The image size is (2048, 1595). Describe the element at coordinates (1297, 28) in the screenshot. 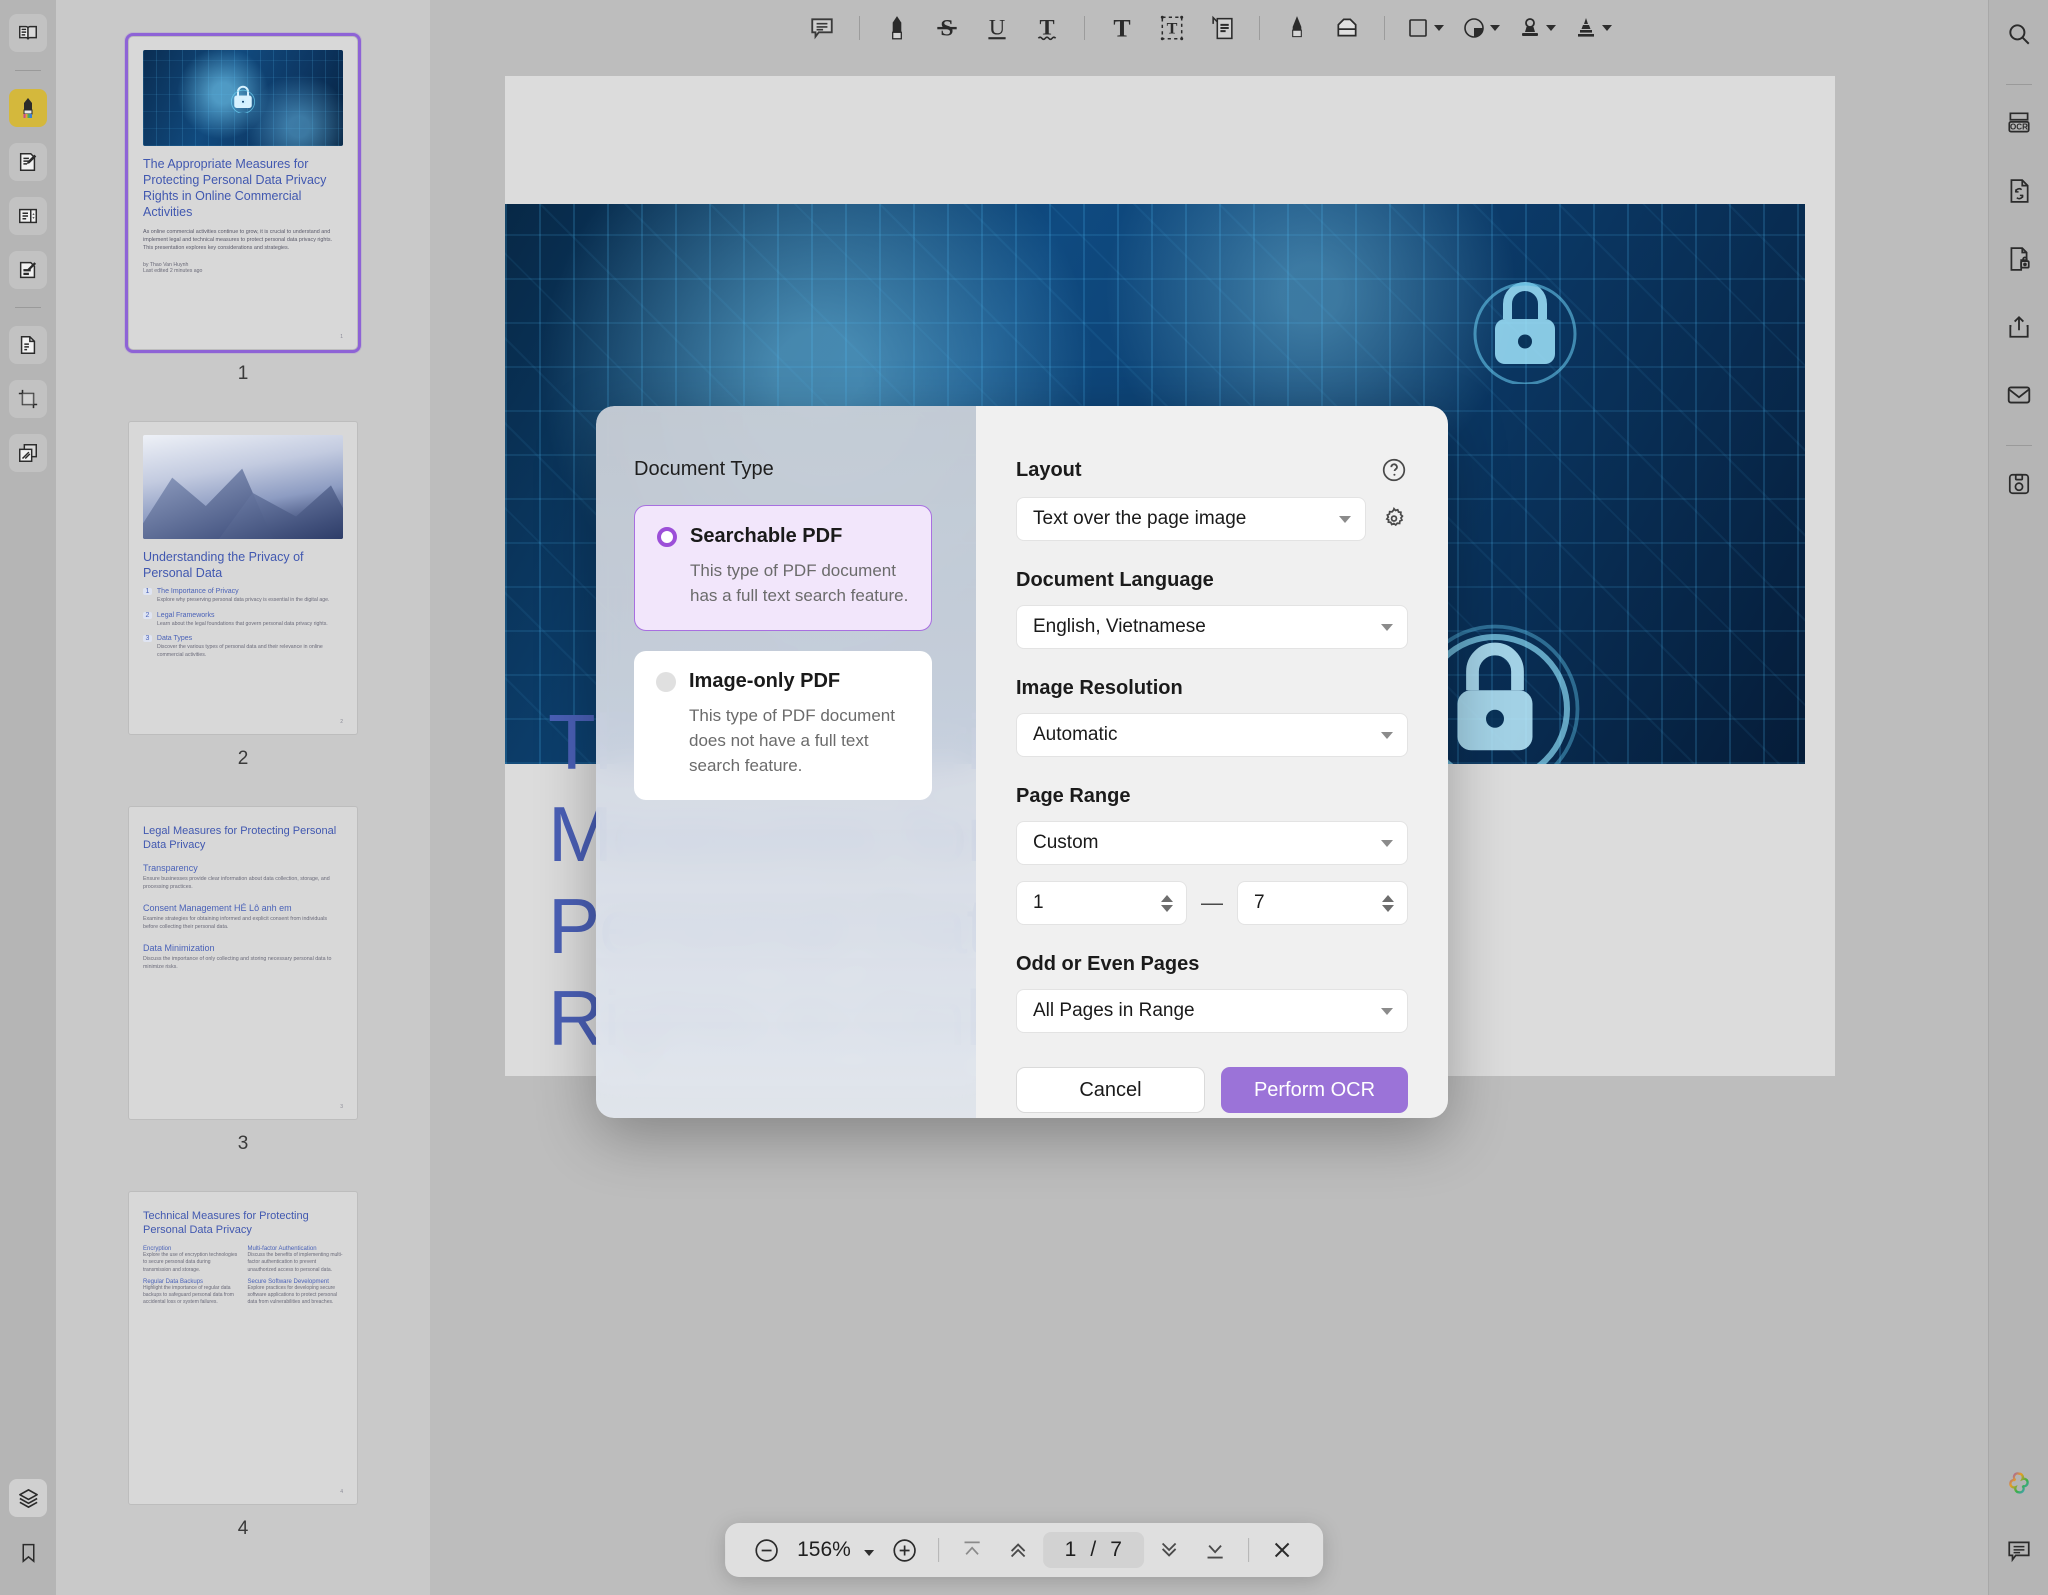

I see `pen-icon` at that location.